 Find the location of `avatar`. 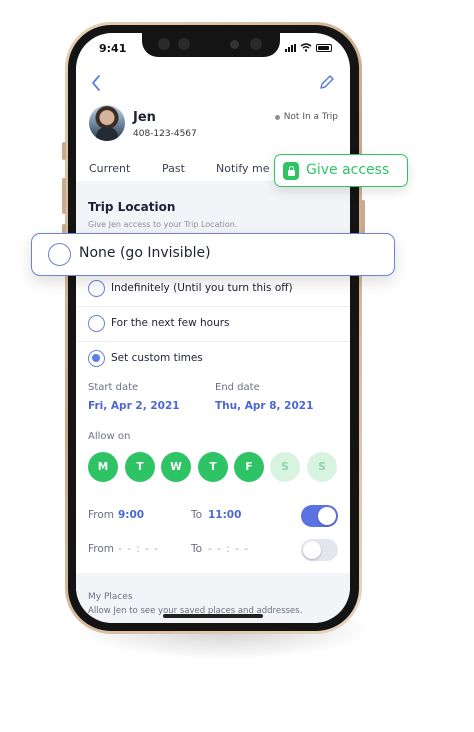

avatar is located at coordinates (107, 123).